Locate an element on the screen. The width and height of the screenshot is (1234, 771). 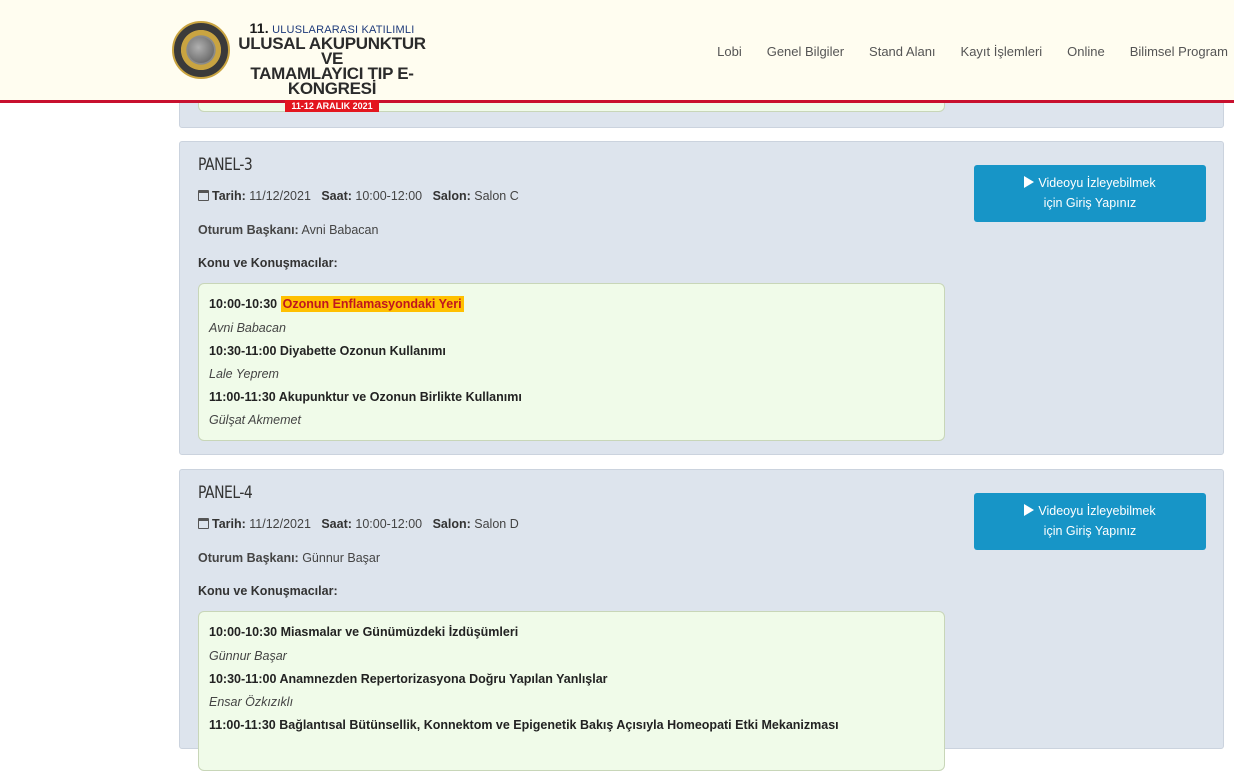
talk-speaker: Avni Babacan is located at coordinates (247, 328).